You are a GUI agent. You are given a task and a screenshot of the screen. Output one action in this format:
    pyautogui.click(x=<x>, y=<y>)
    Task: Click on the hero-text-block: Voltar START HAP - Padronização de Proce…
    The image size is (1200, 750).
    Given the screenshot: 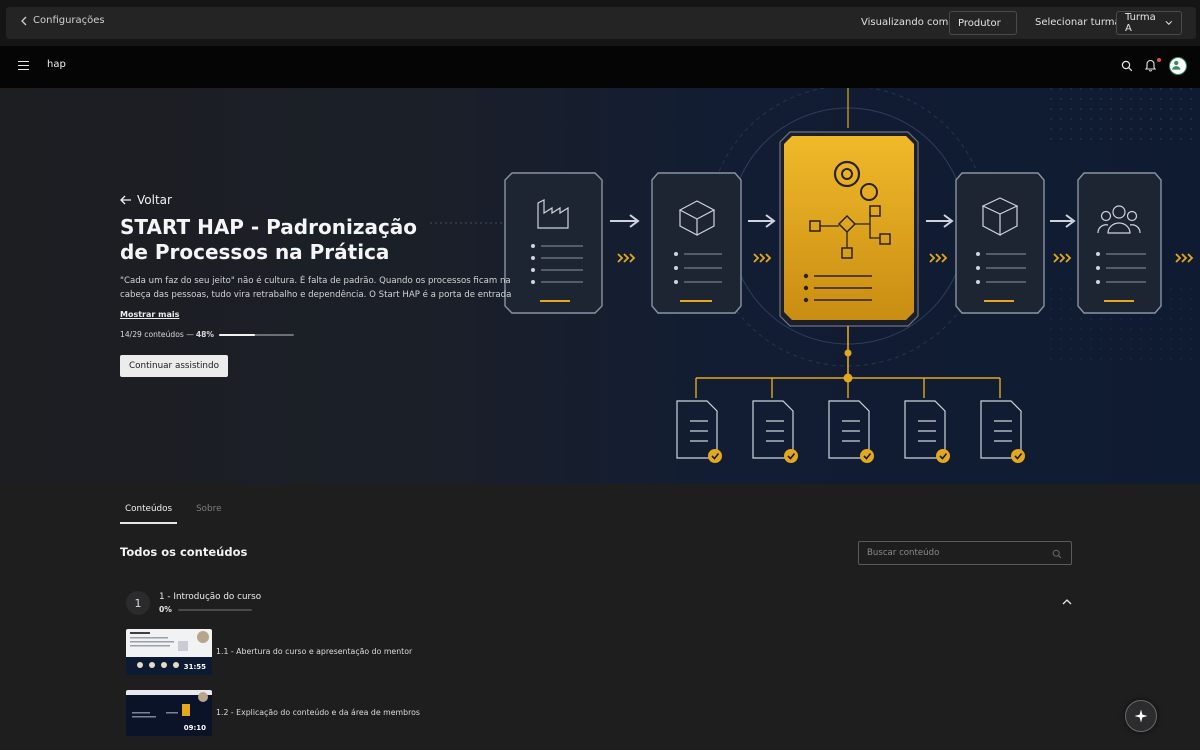 What is the action you would take?
    pyautogui.click(x=320, y=285)
    